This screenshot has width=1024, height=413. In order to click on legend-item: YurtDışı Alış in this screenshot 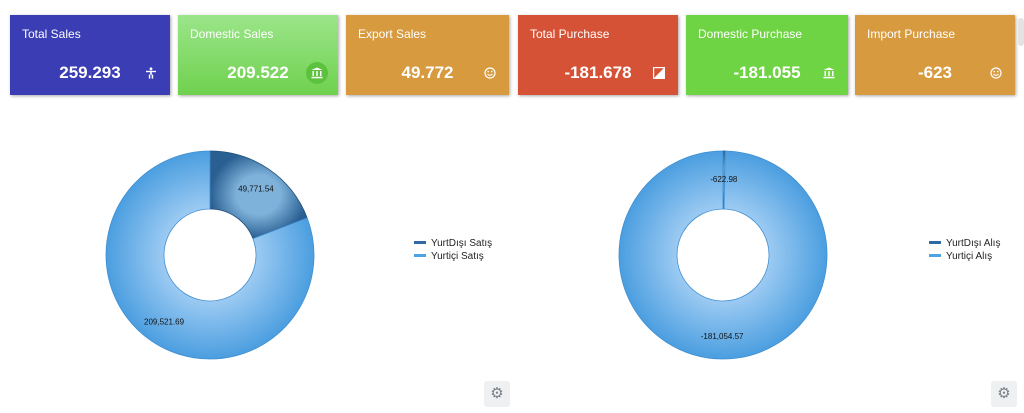, I will do `click(964, 243)`.